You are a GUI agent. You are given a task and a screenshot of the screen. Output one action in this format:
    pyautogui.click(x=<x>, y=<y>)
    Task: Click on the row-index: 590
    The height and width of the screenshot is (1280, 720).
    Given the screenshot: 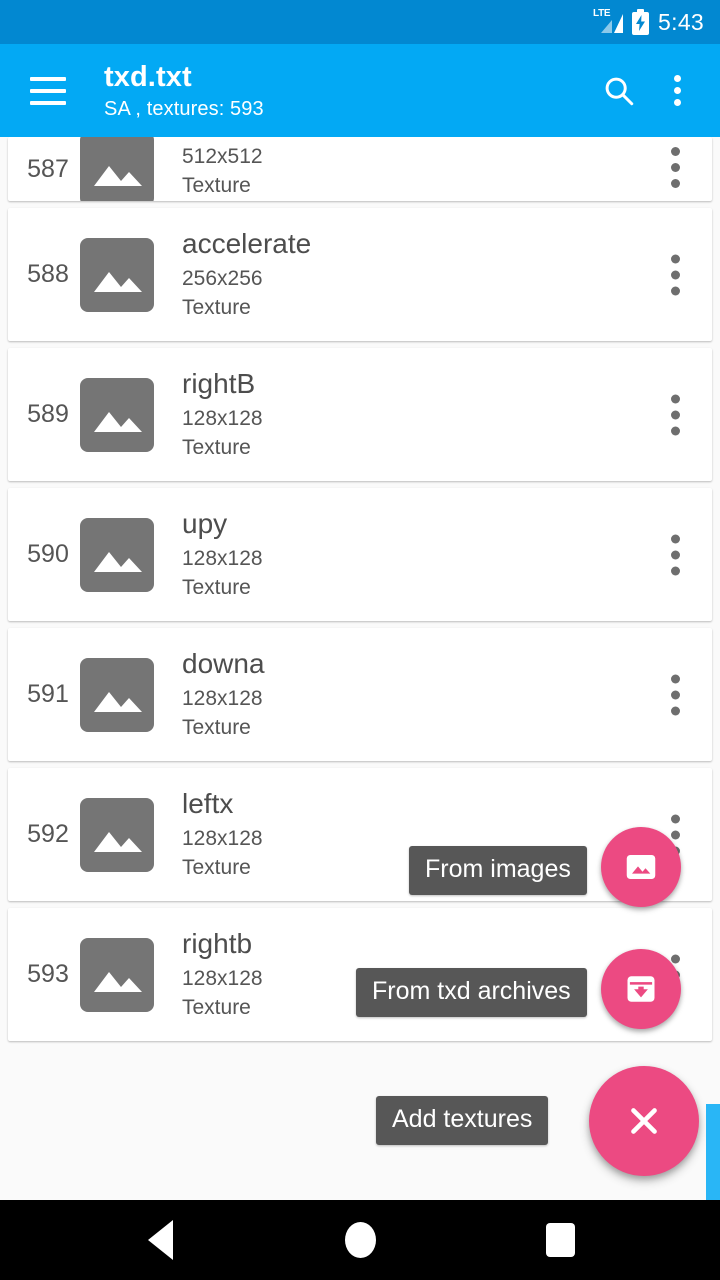 What is the action you would take?
    pyautogui.click(x=48, y=554)
    